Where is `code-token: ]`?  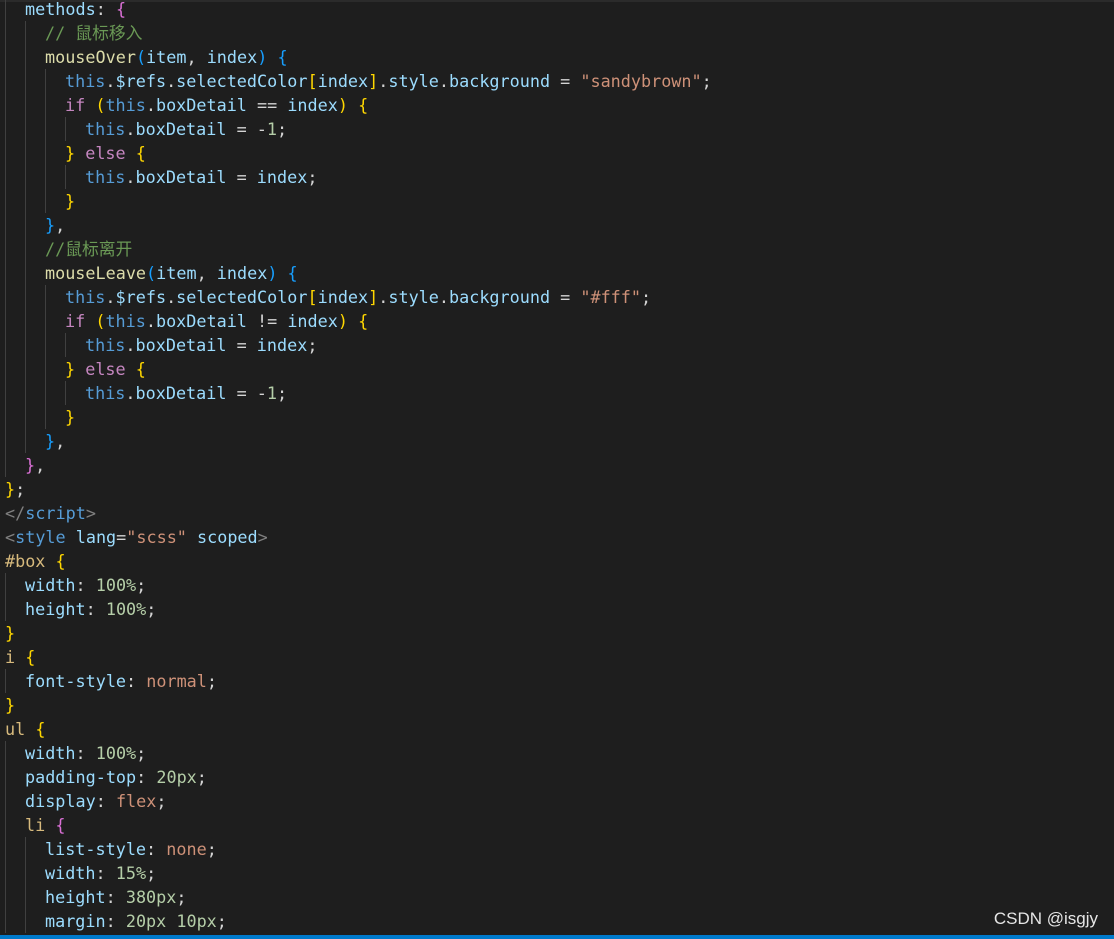
code-token: ] is located at coordinates (373, 297).